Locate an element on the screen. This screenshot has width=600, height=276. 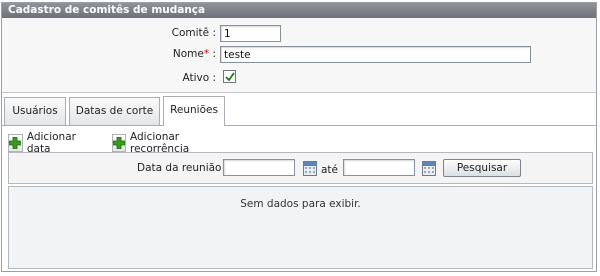
comite-field is located at coordinates (250, 33).